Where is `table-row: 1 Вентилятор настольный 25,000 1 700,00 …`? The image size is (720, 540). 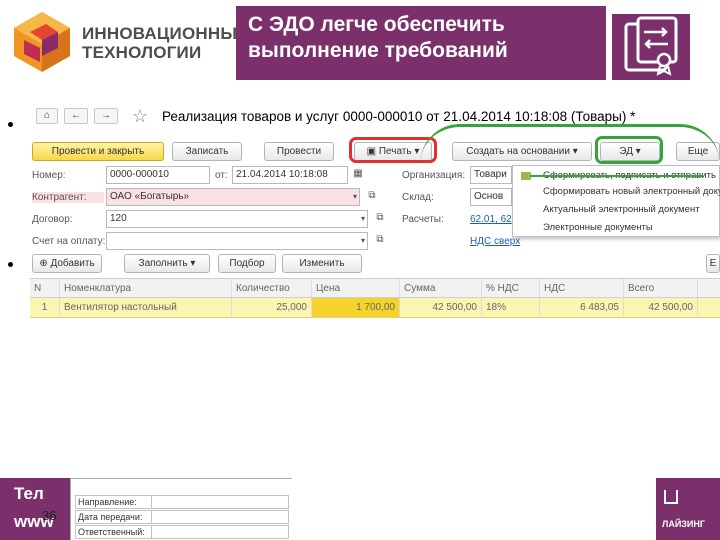 table-row: 1 Вентилятор настольный 25,000 1 700,00 … is located at coordinates (375, 308).